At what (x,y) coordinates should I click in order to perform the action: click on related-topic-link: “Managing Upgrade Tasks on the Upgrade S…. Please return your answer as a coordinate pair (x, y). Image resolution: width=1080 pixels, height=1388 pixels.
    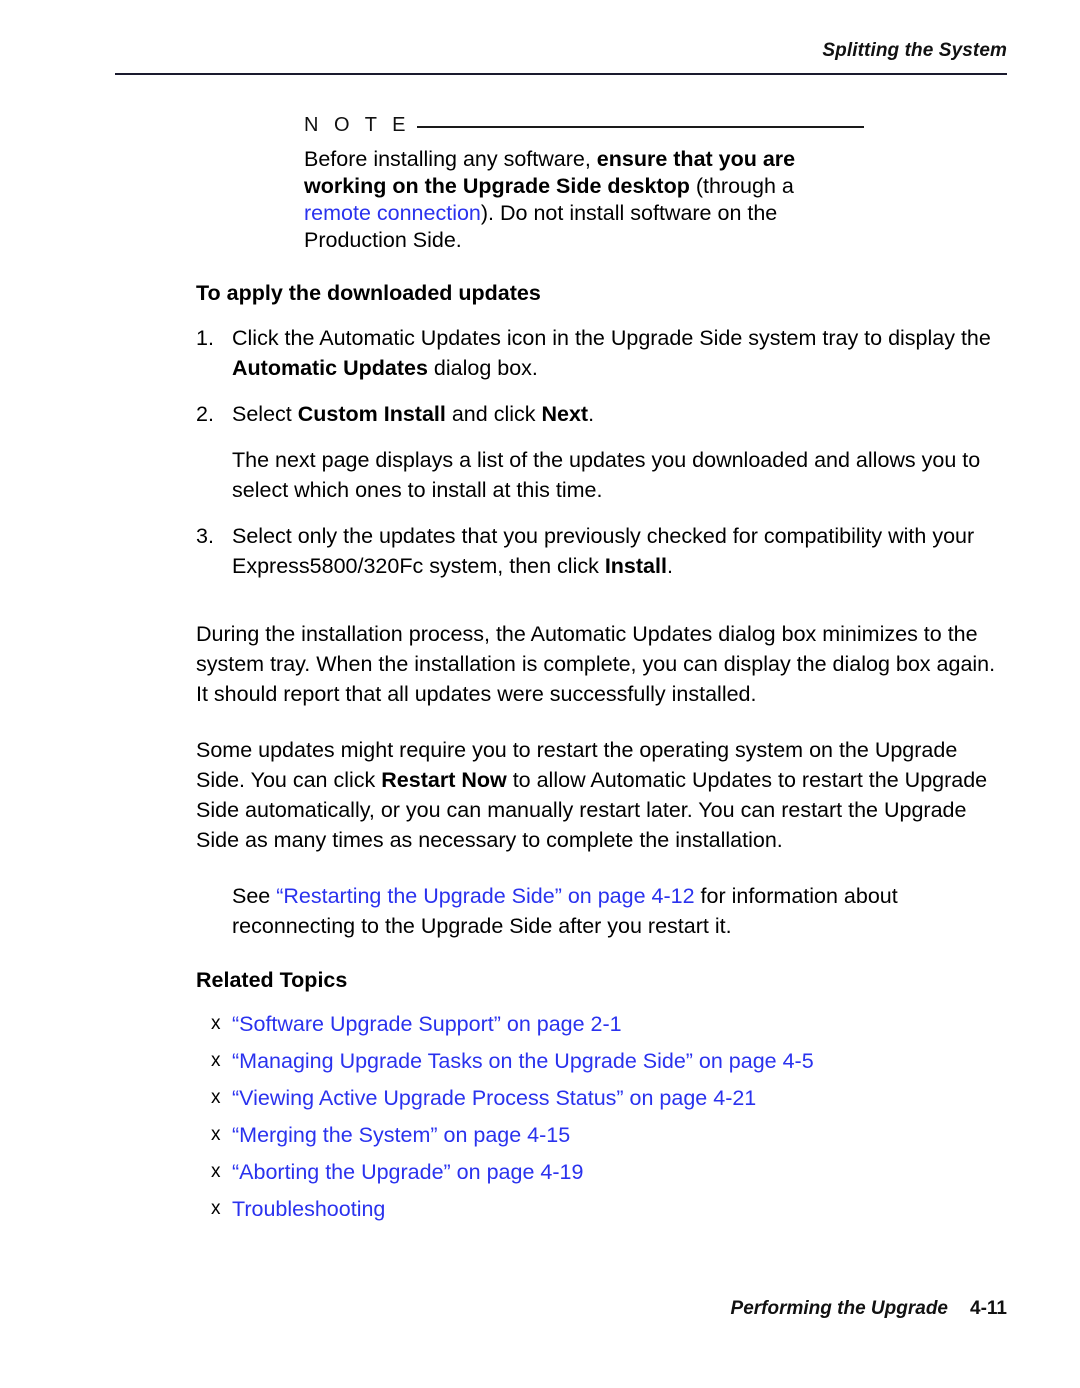
    Looking at the image, I should click on (523, 1061).